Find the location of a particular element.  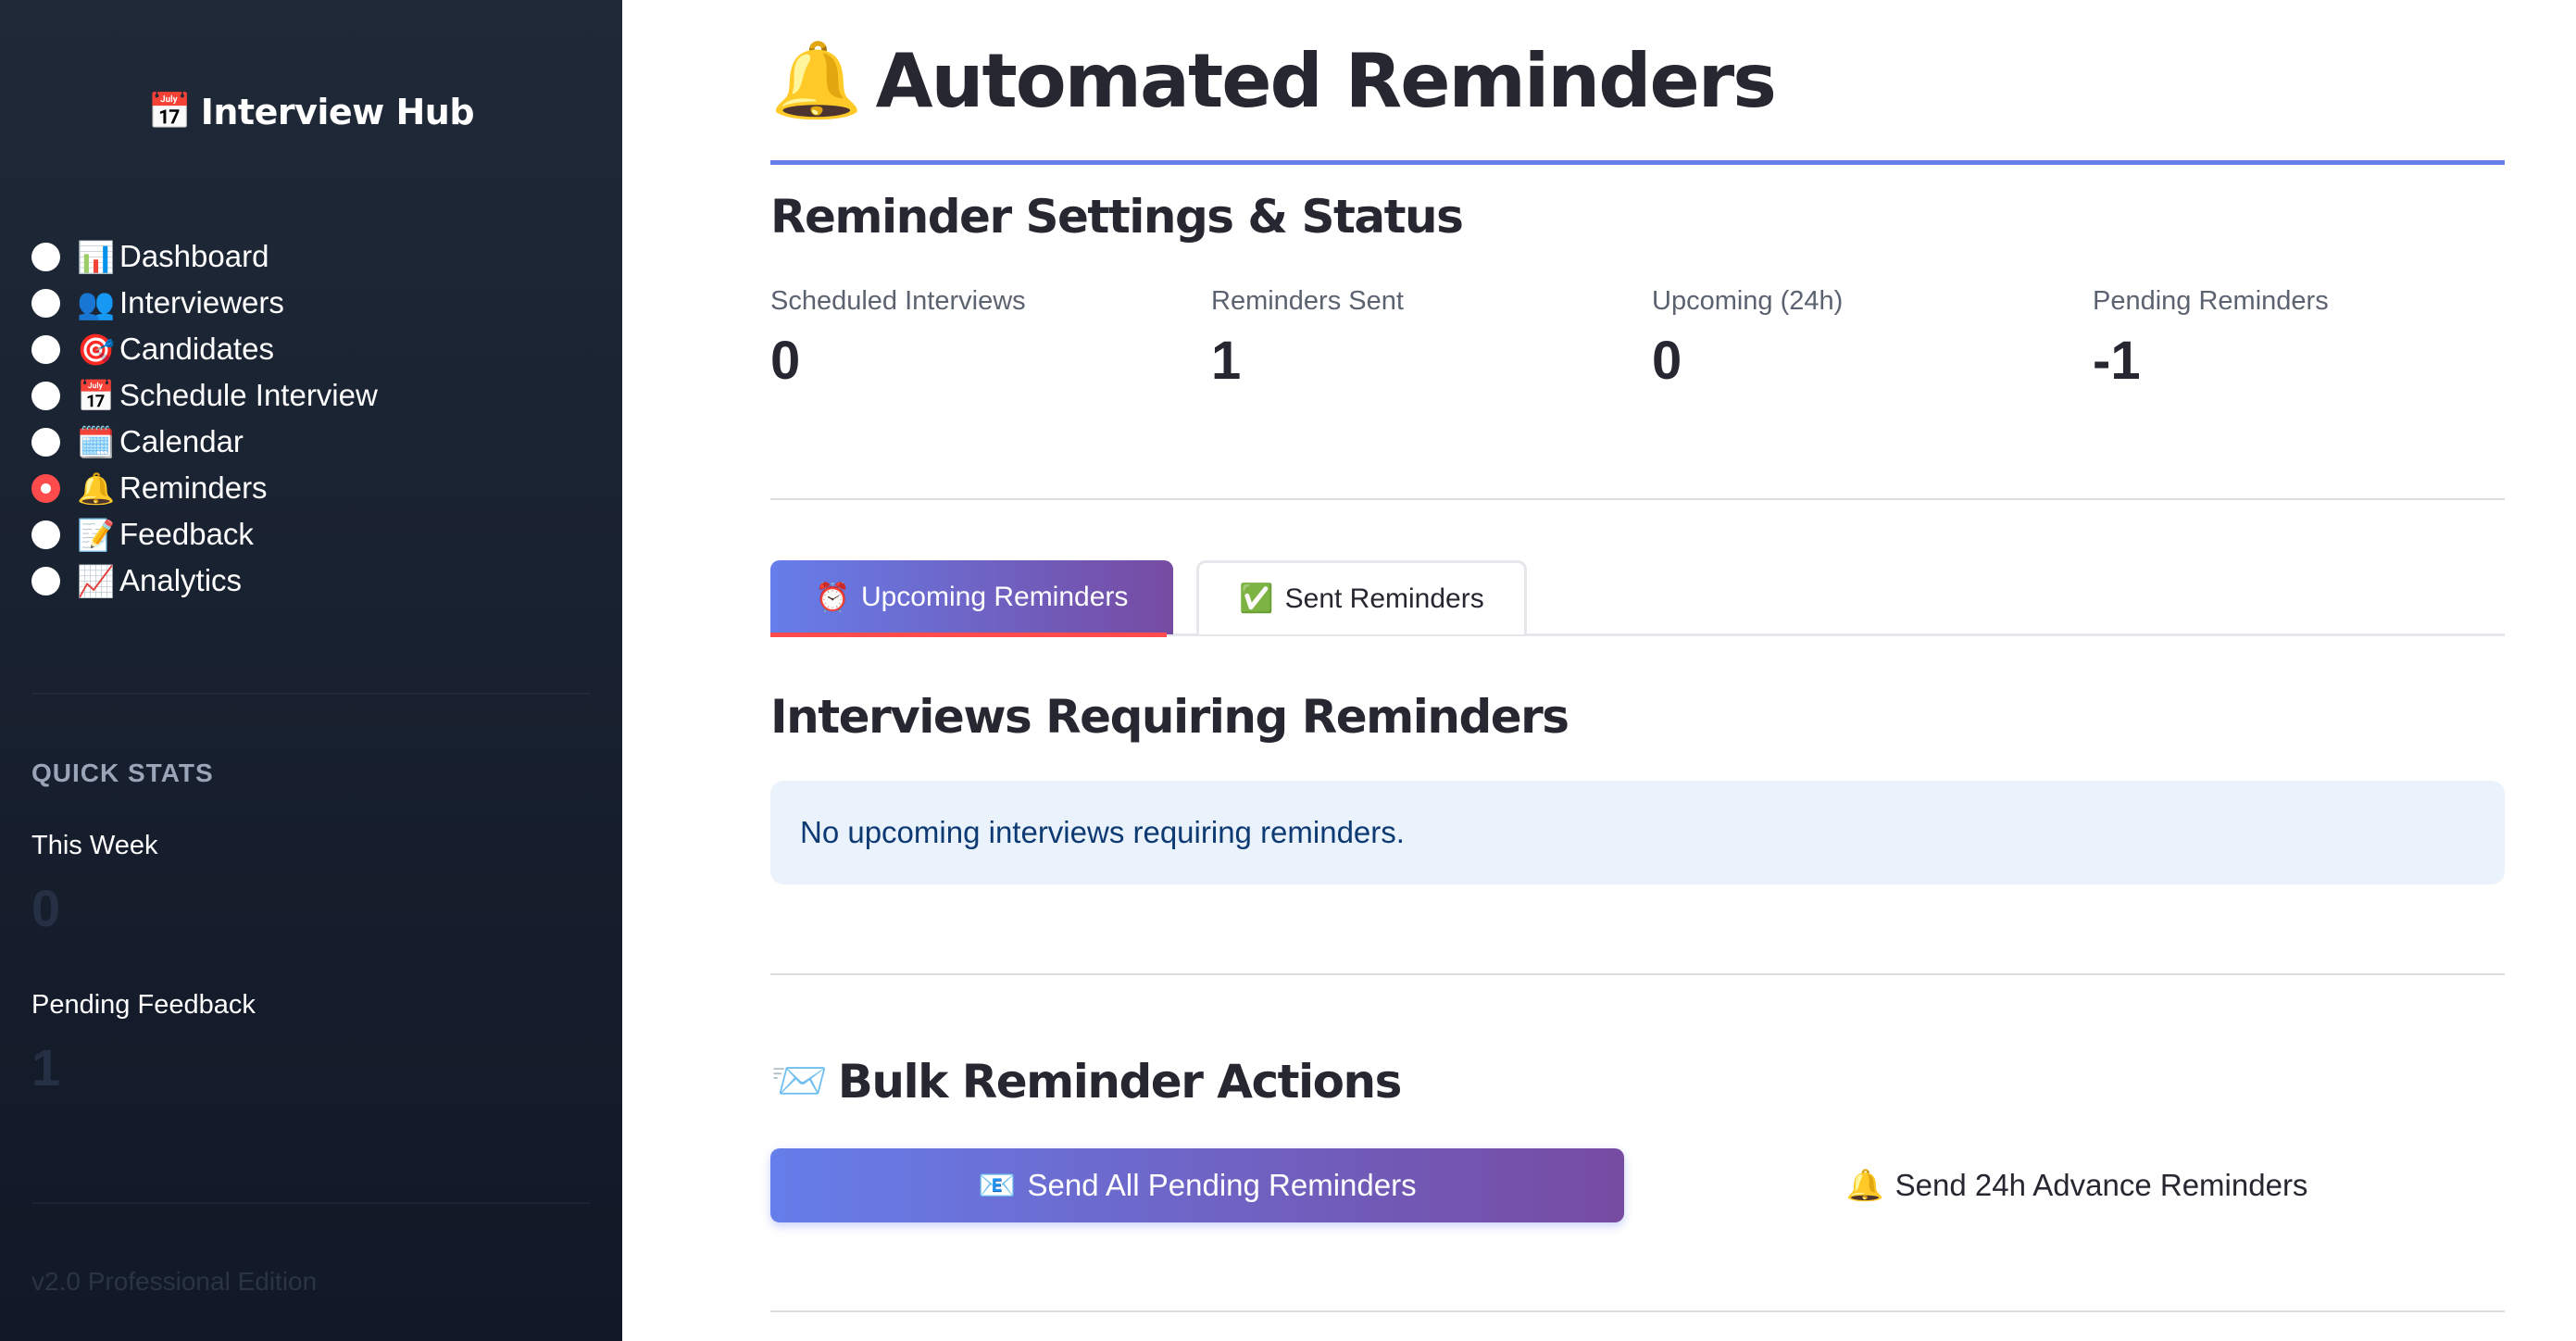

requiring-reminders-heading: Interviews Requiring Reminders is located at coordinates (1169, 717).